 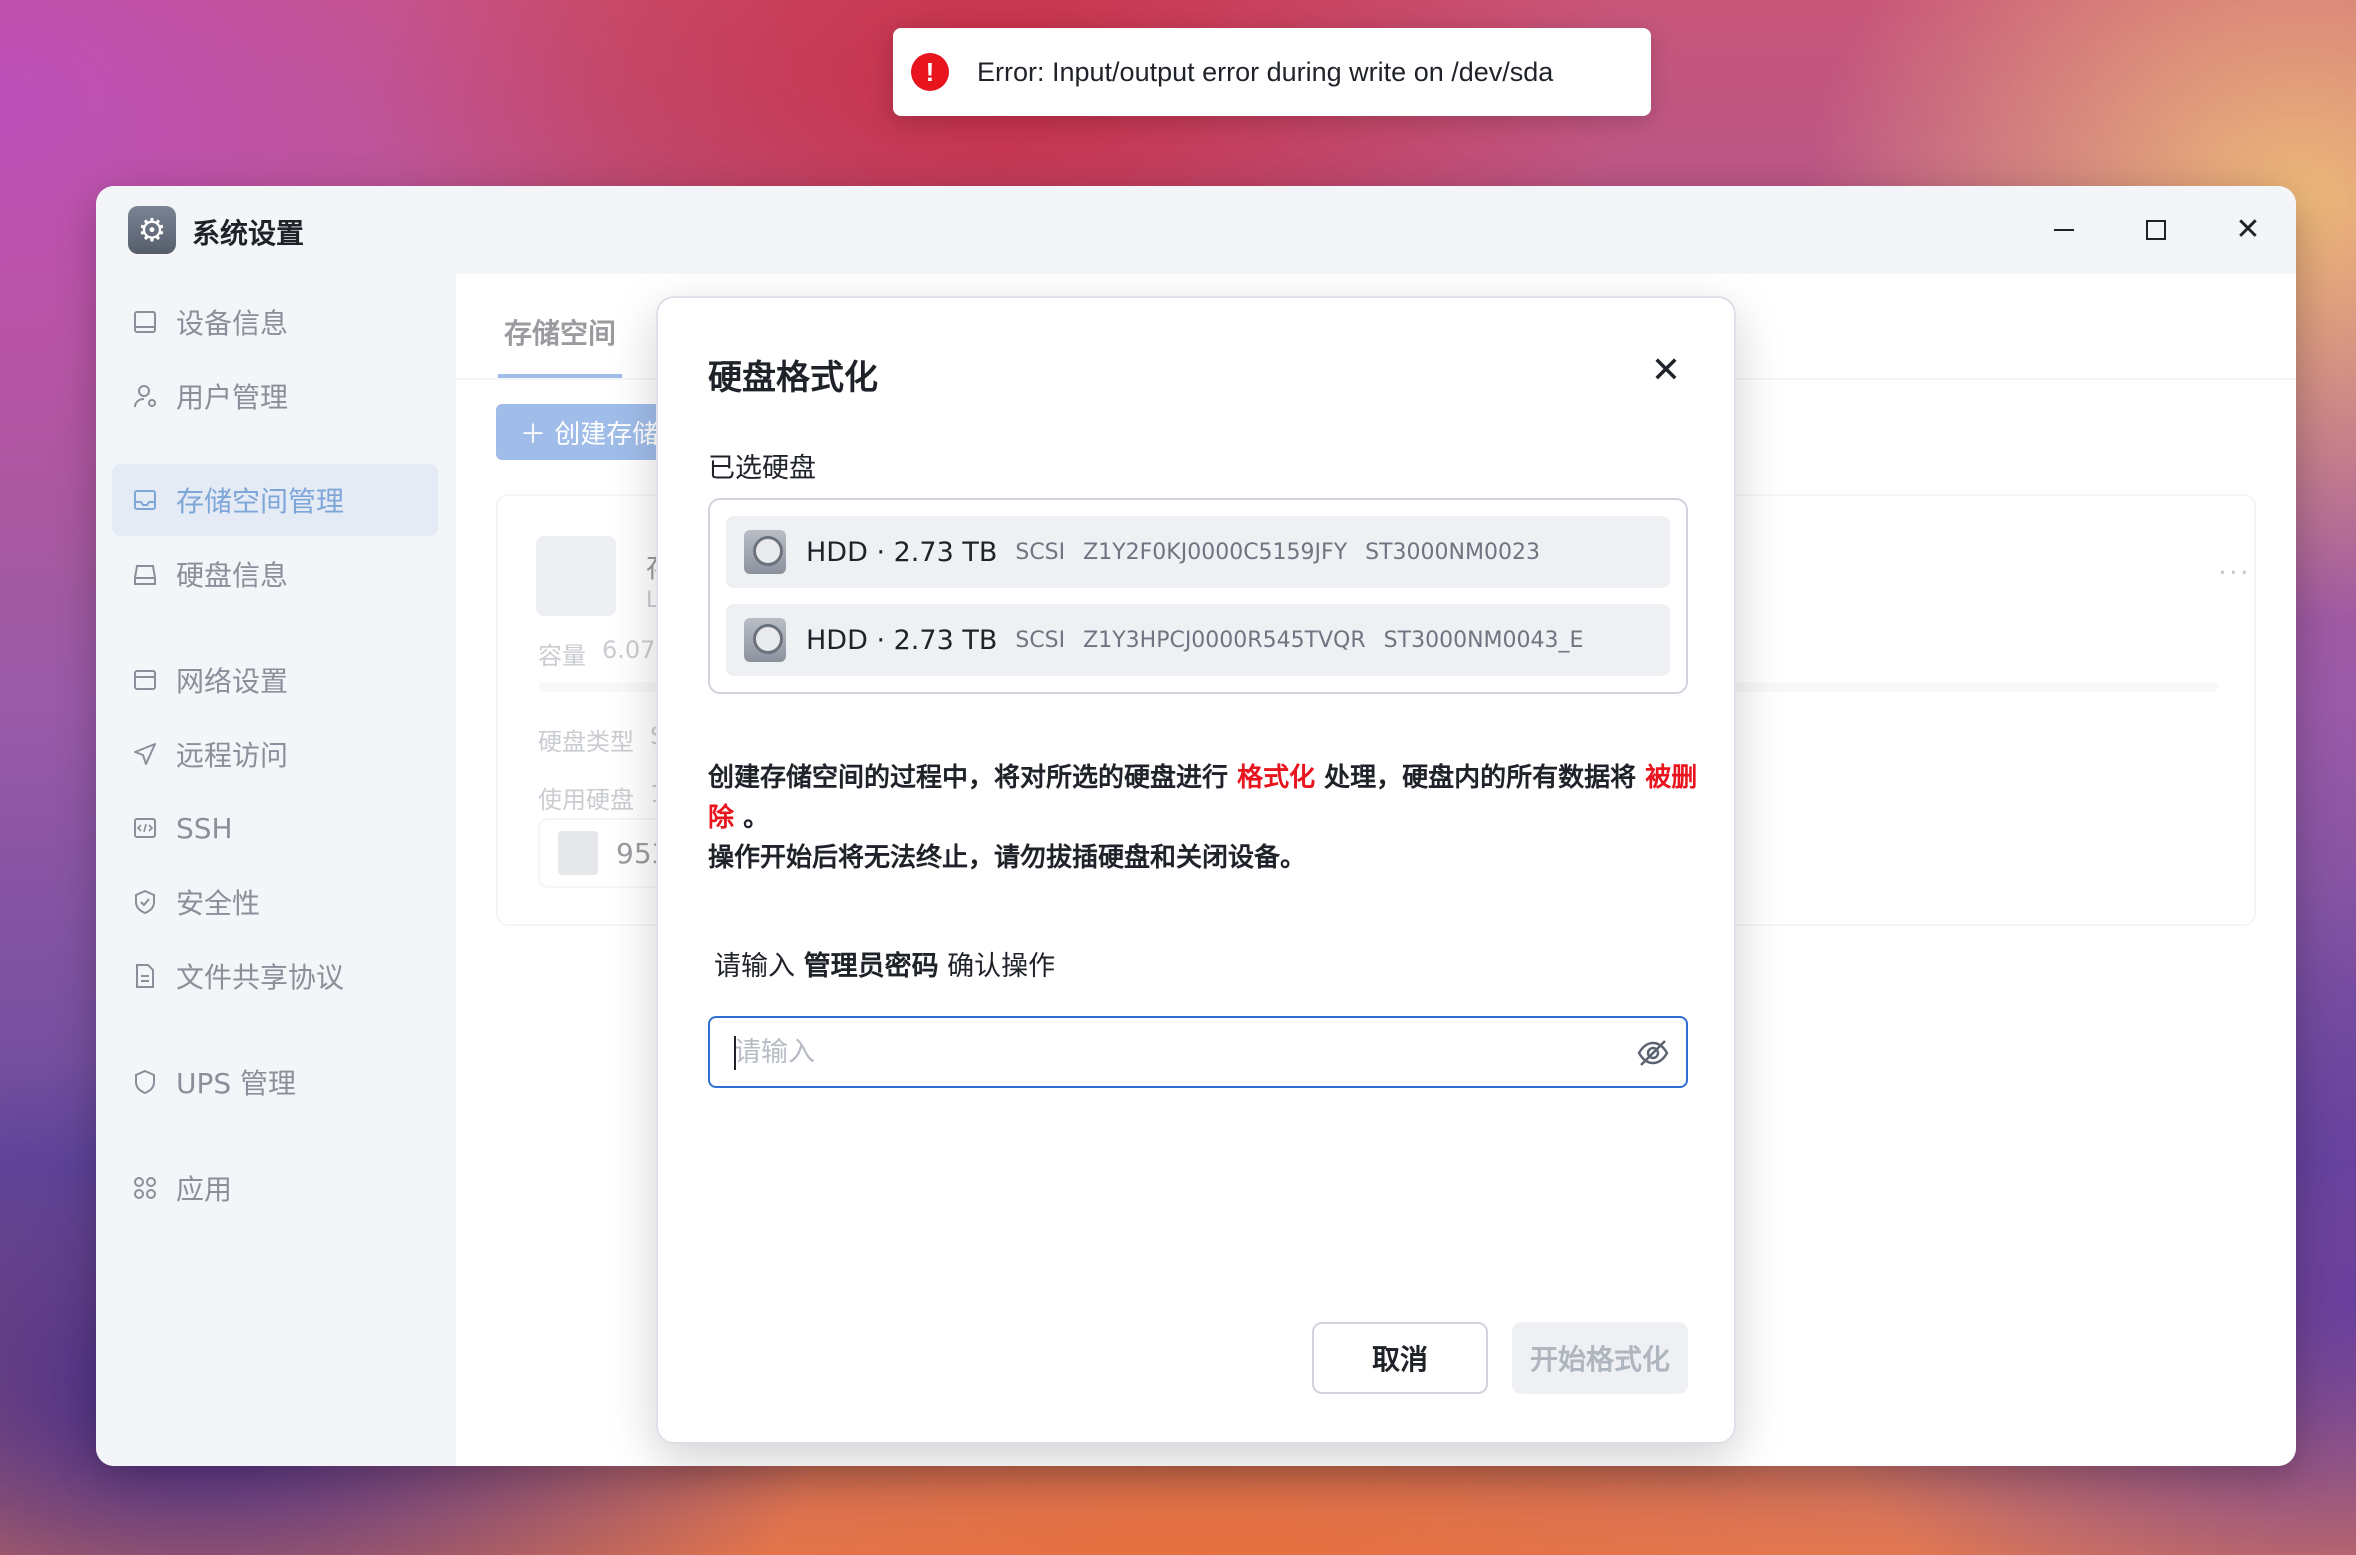 What do you see at coordinates (145, 396) in the screenshot?
I see `user-icon` at bounding box center [145, 396].